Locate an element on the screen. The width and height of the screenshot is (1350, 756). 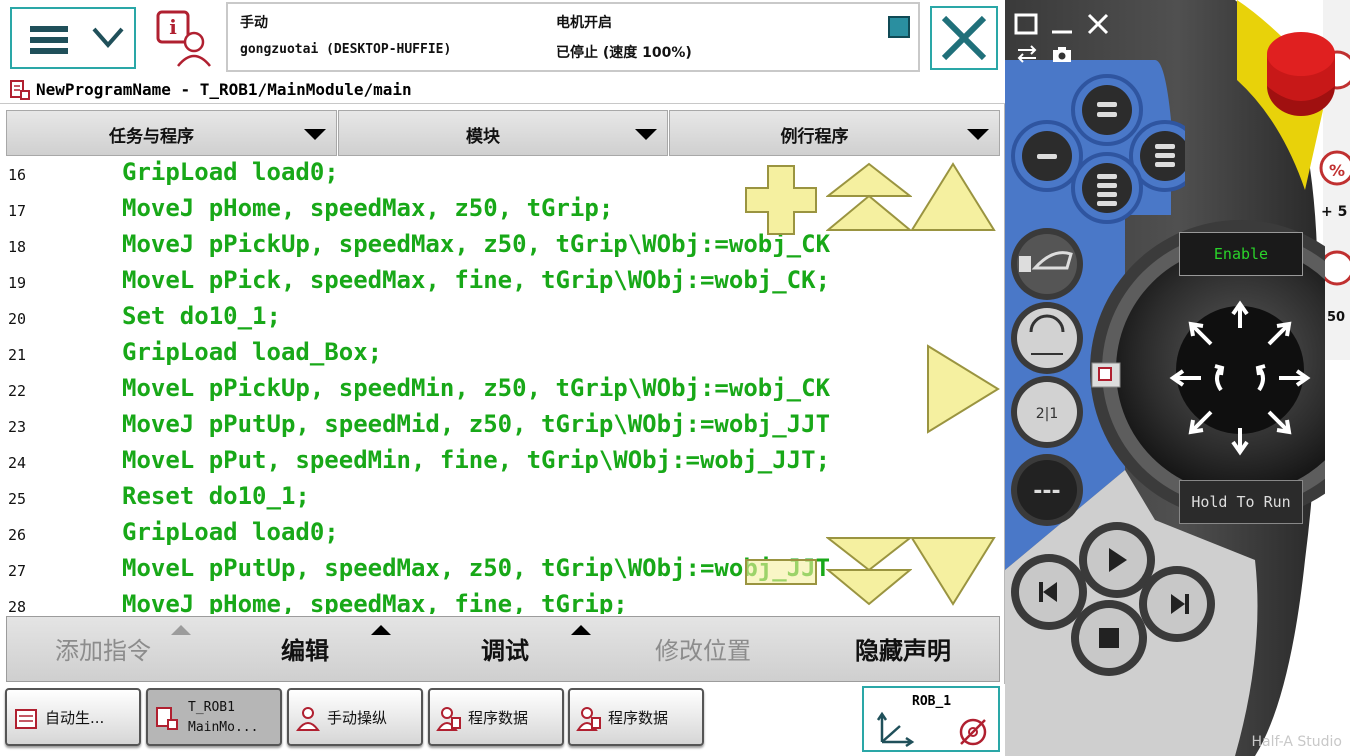
line-number: 25 is located at coordinates (17, 499).